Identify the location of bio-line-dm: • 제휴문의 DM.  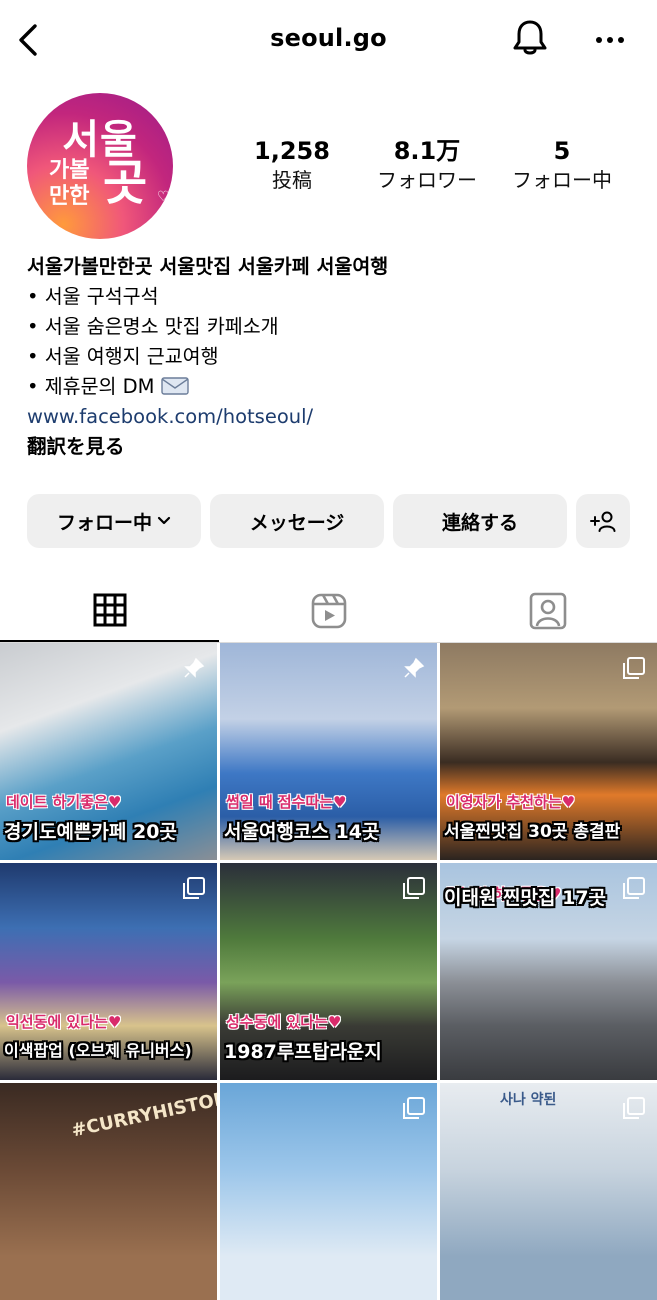
(327, 387).